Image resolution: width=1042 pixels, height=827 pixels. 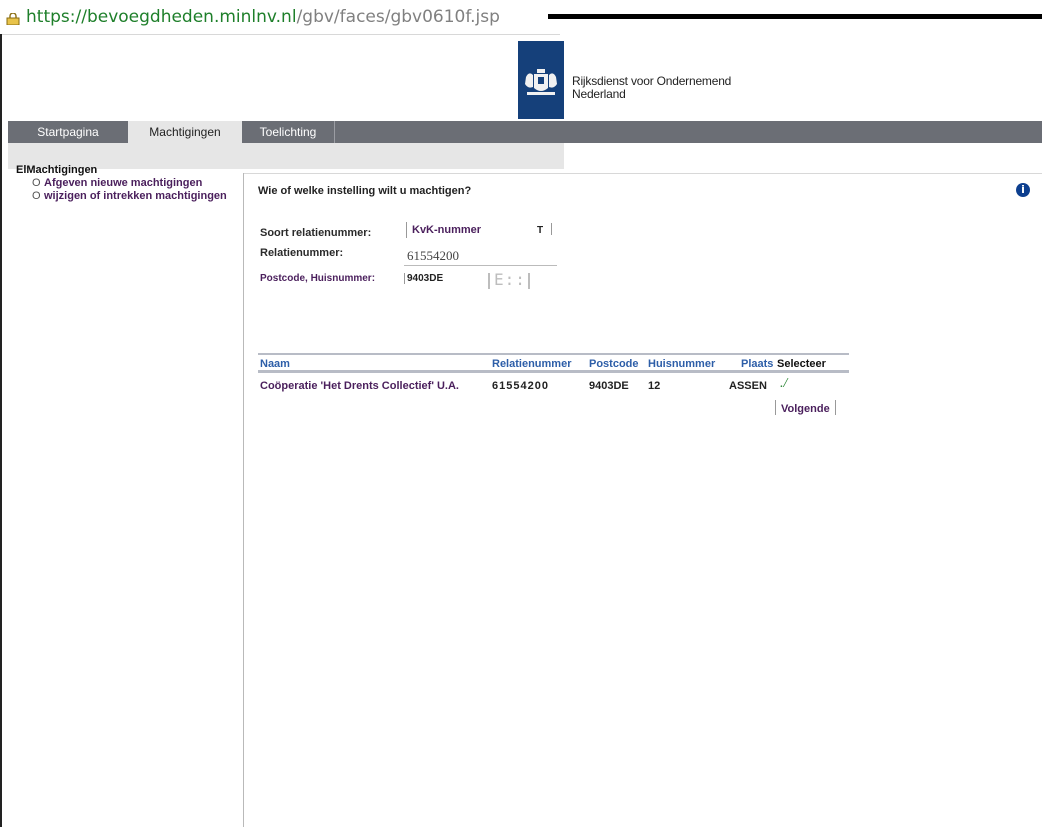 I want to click on rvo-logo, so click(x=541, y=80).